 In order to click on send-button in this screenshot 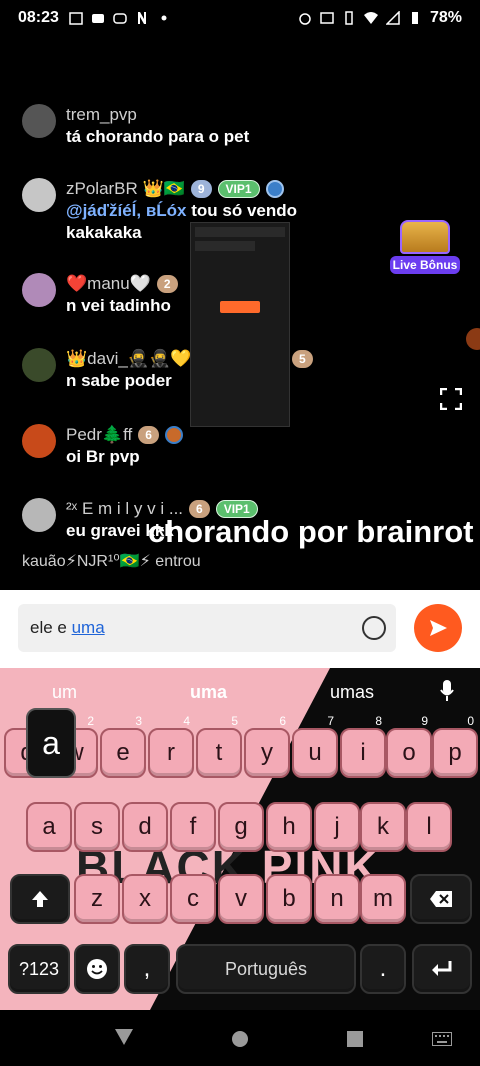, I will do `click(438, 628)`.